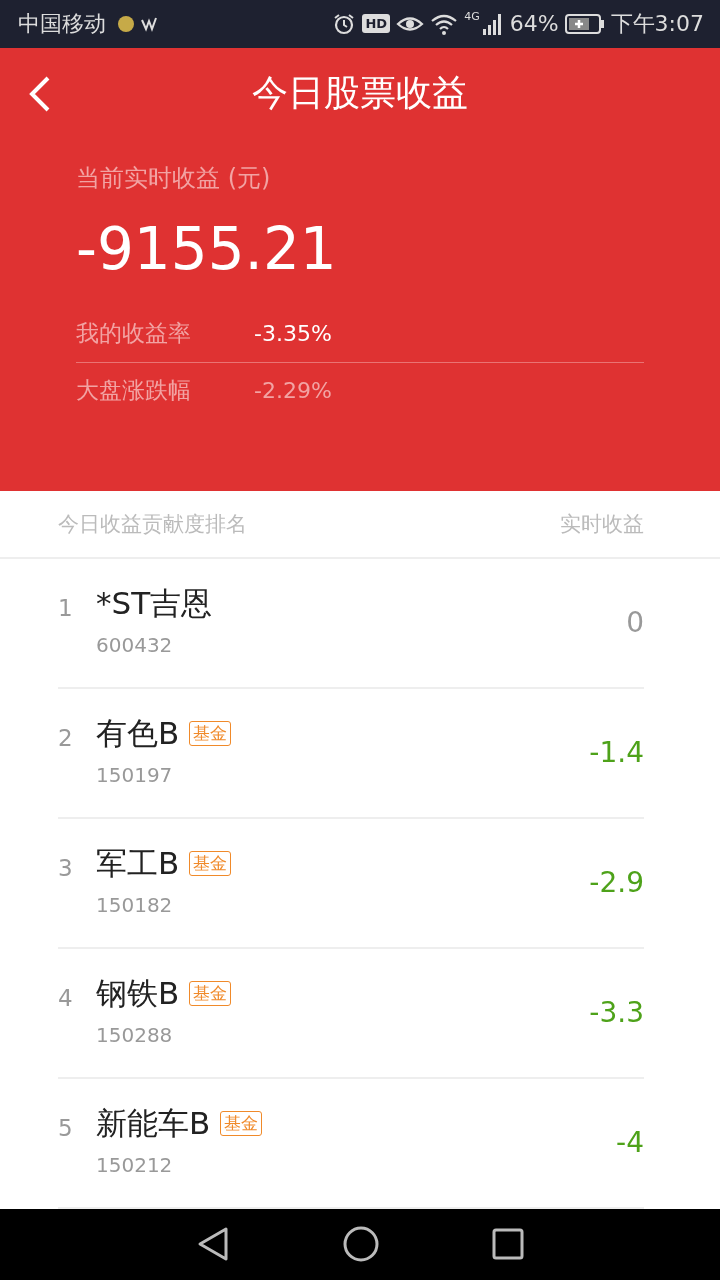  Describe the element at coordinates (293, 334) in the screenshot. I see `stat-value: -3.35%` at that location.